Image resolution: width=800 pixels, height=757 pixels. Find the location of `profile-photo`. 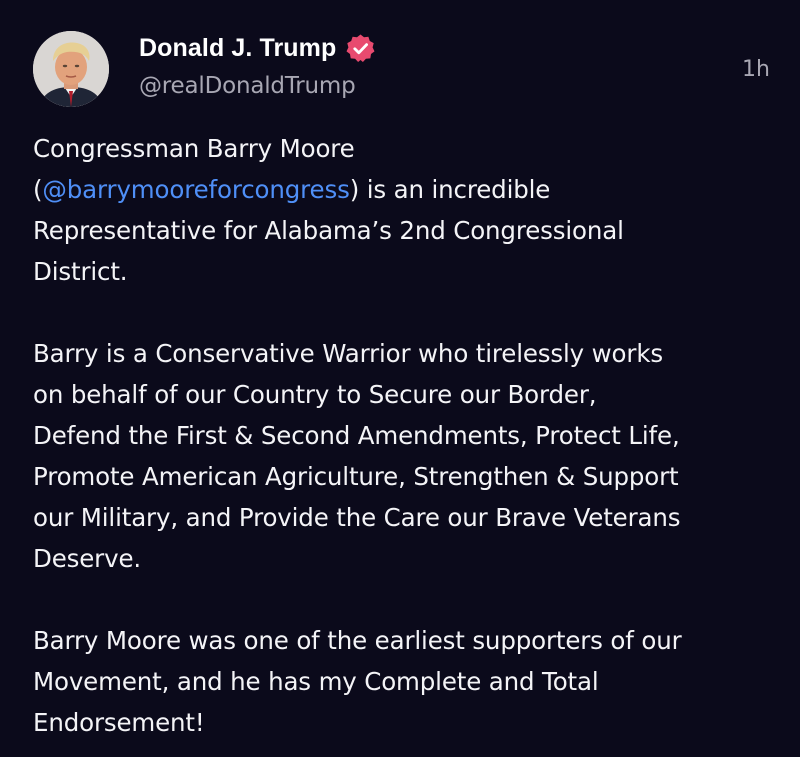

profile-photo is located at coordinates (71, 69).